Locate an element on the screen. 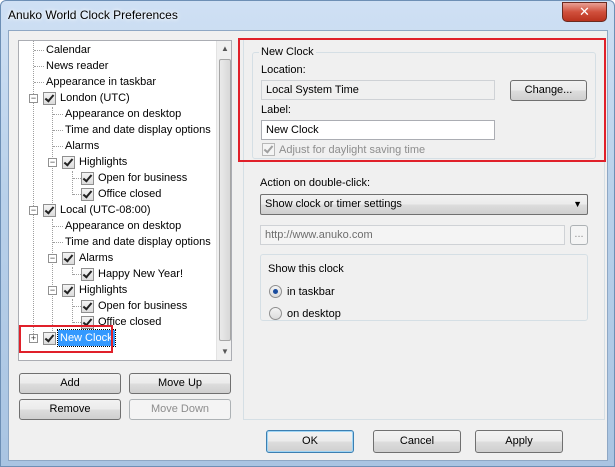 The width and height of the screenshot is (615, 467). tree-item-london-highlights: − Highlights is located at coordinates (117, 162).